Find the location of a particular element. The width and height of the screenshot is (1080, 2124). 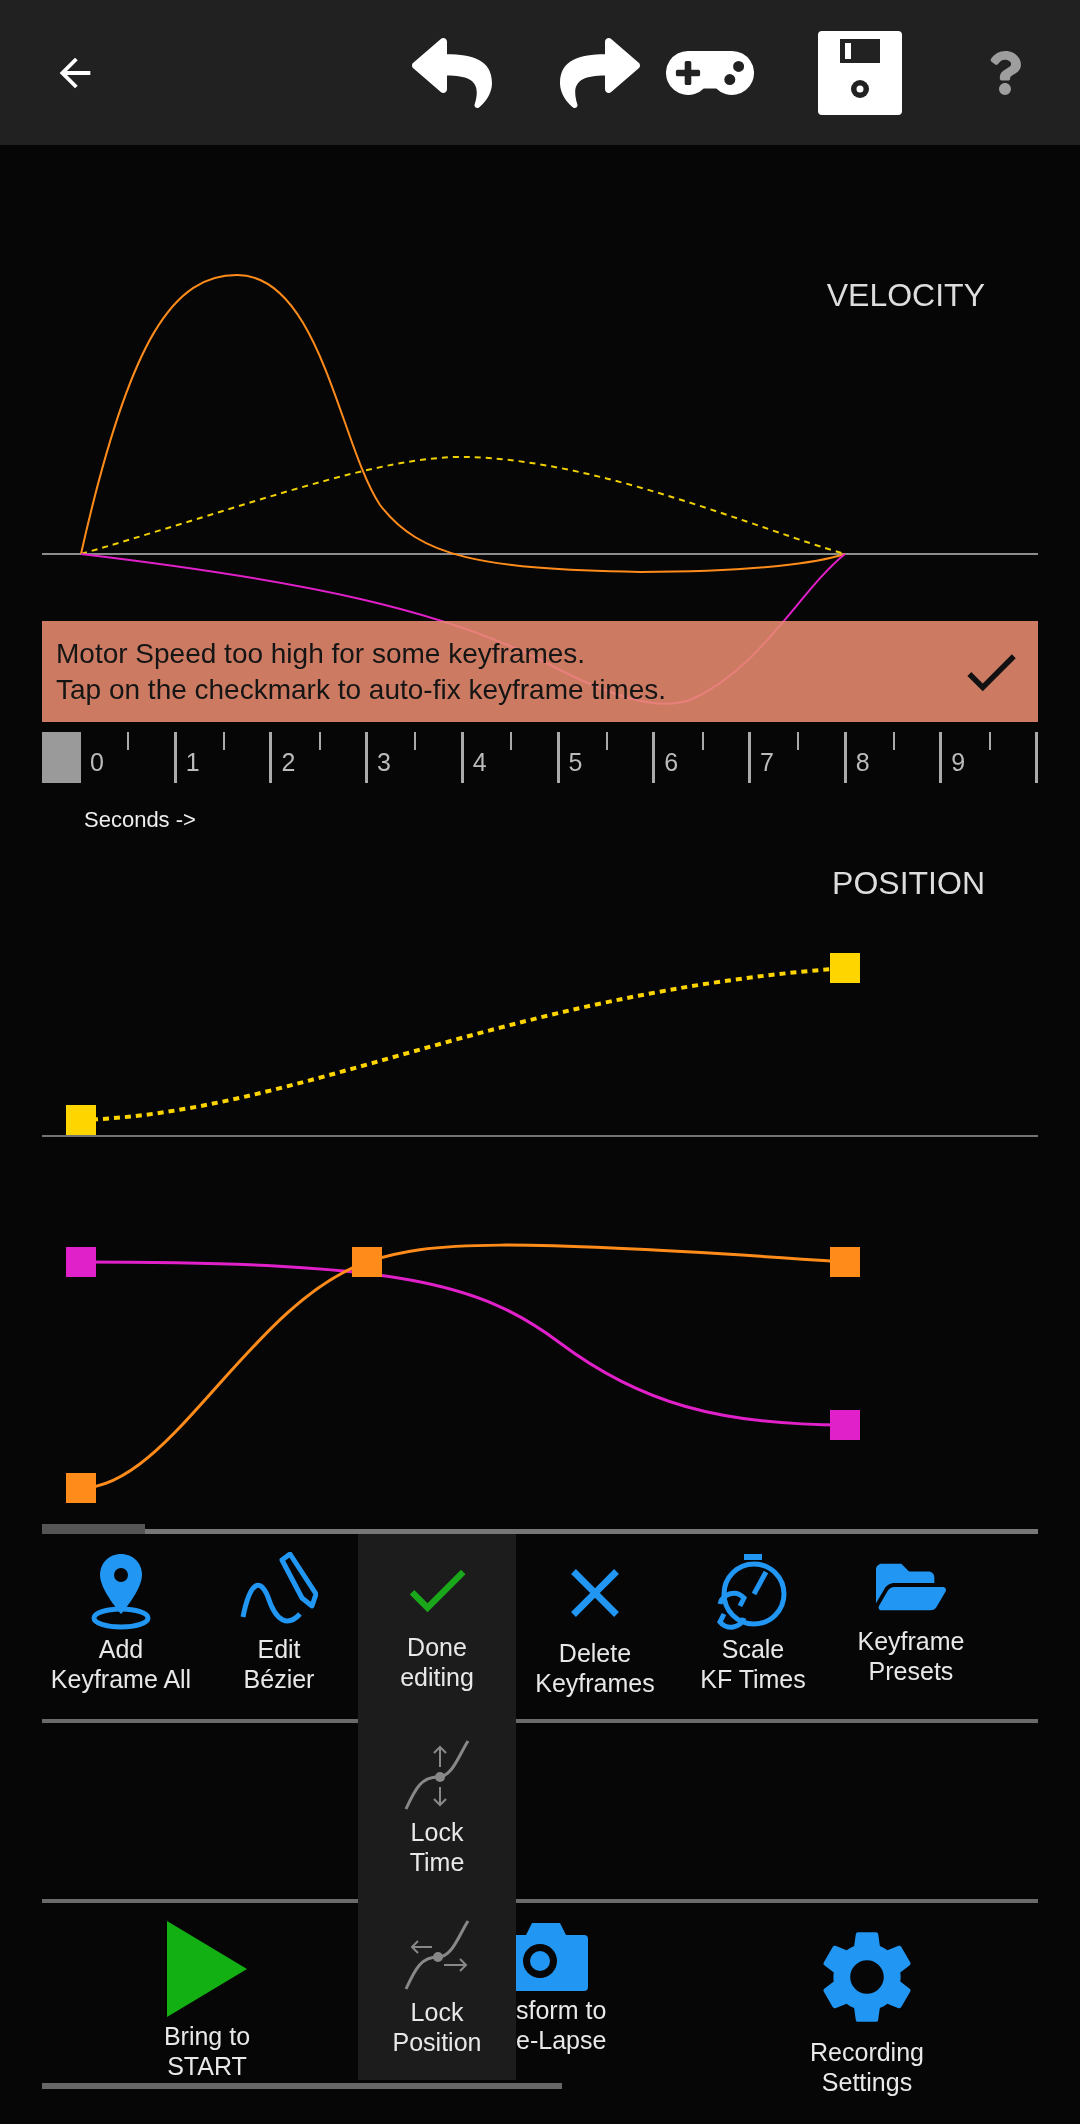

velocity-title: VELOCITY is located at coordinates (905, 295).